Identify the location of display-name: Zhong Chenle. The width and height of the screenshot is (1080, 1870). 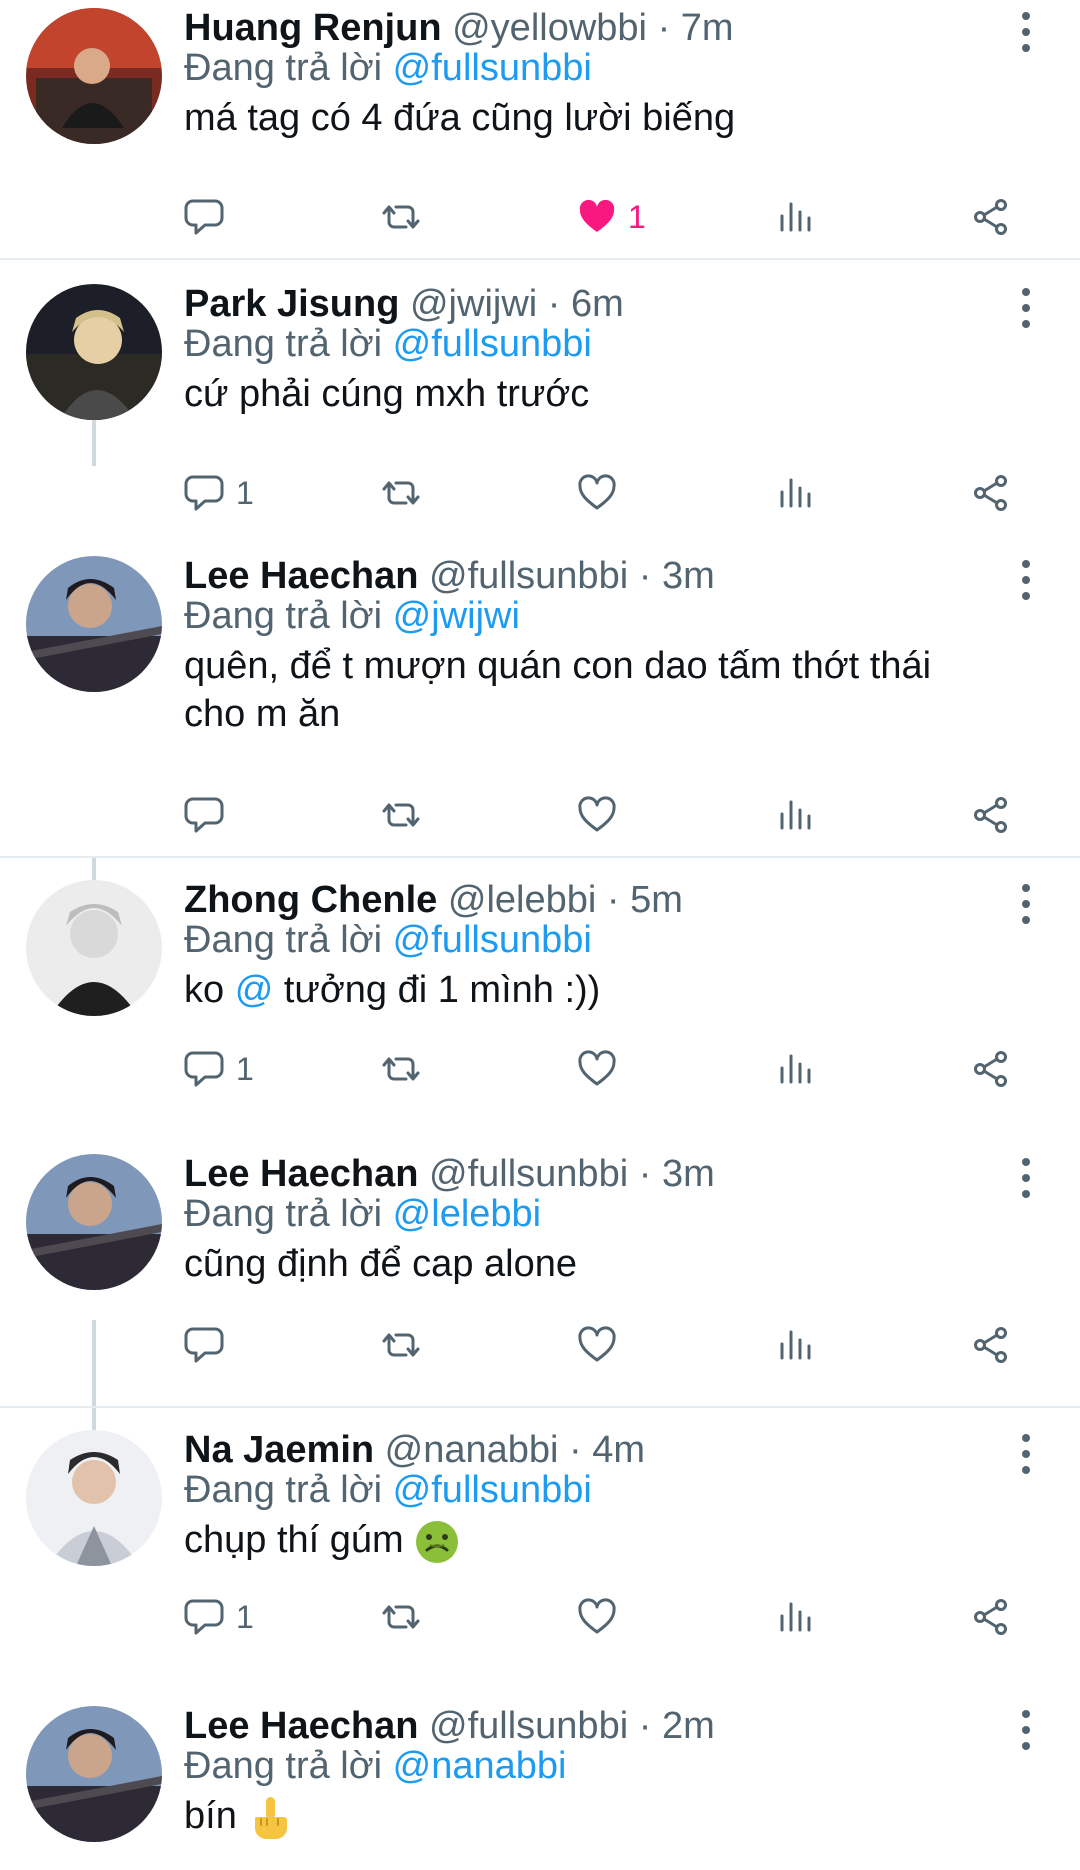
(310, 900).